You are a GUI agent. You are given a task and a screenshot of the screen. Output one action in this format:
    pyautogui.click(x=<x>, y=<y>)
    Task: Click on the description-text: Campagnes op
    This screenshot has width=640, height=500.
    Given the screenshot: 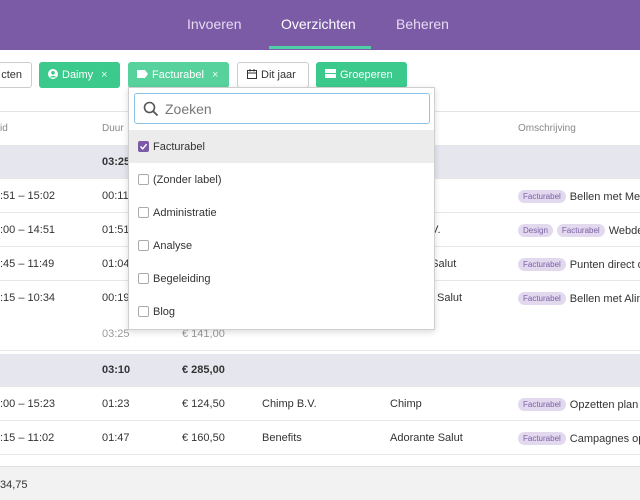 What is the action you would take?
    pyautogui.click(x=604, y=439)
    